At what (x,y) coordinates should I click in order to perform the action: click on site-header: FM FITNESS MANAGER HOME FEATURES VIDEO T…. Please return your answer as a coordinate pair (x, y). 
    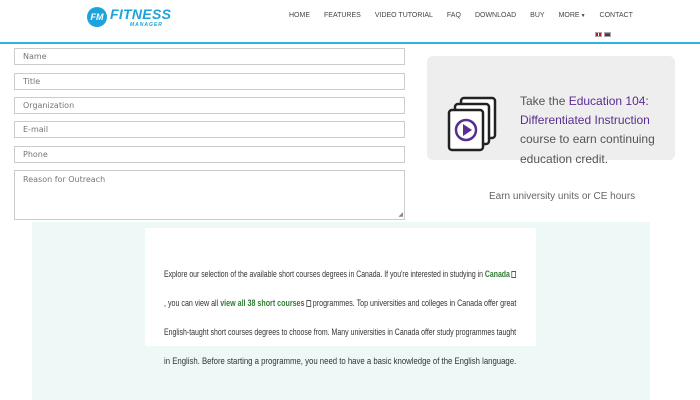
    Looking at the image, I should click on (350, 22).